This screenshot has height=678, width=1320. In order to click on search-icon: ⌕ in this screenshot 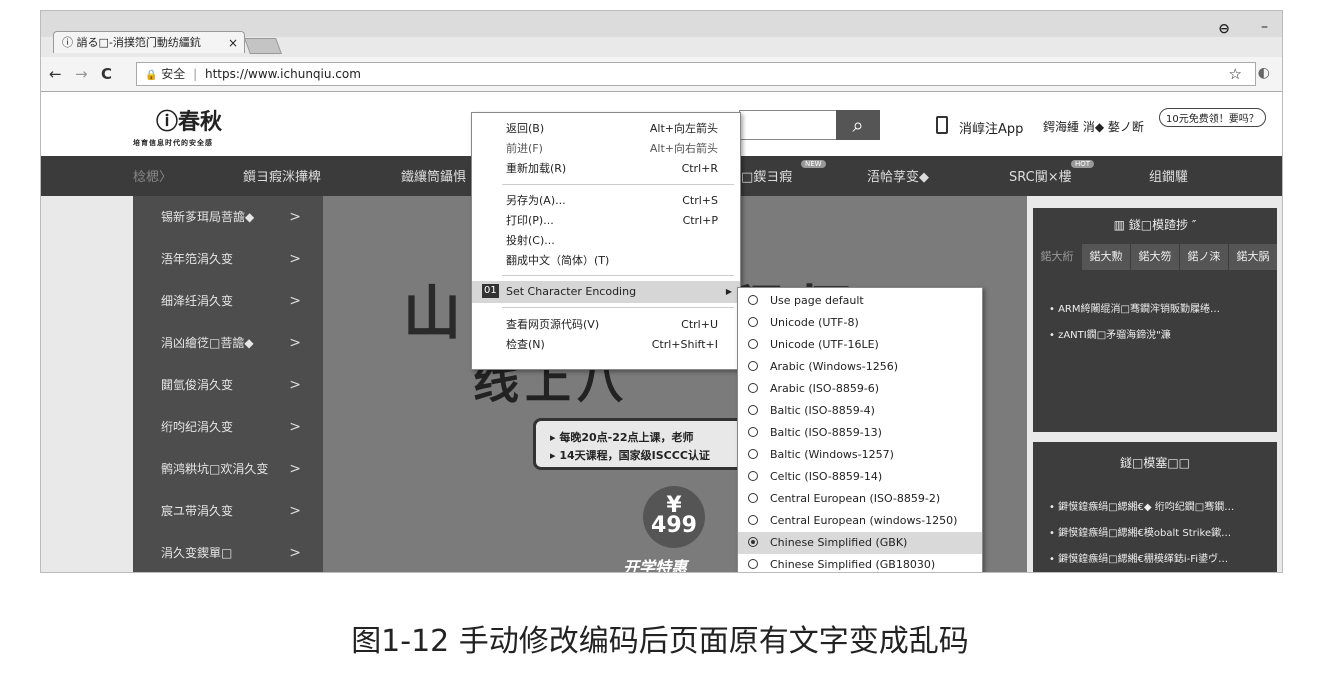, I will do `click(858, 125)`.